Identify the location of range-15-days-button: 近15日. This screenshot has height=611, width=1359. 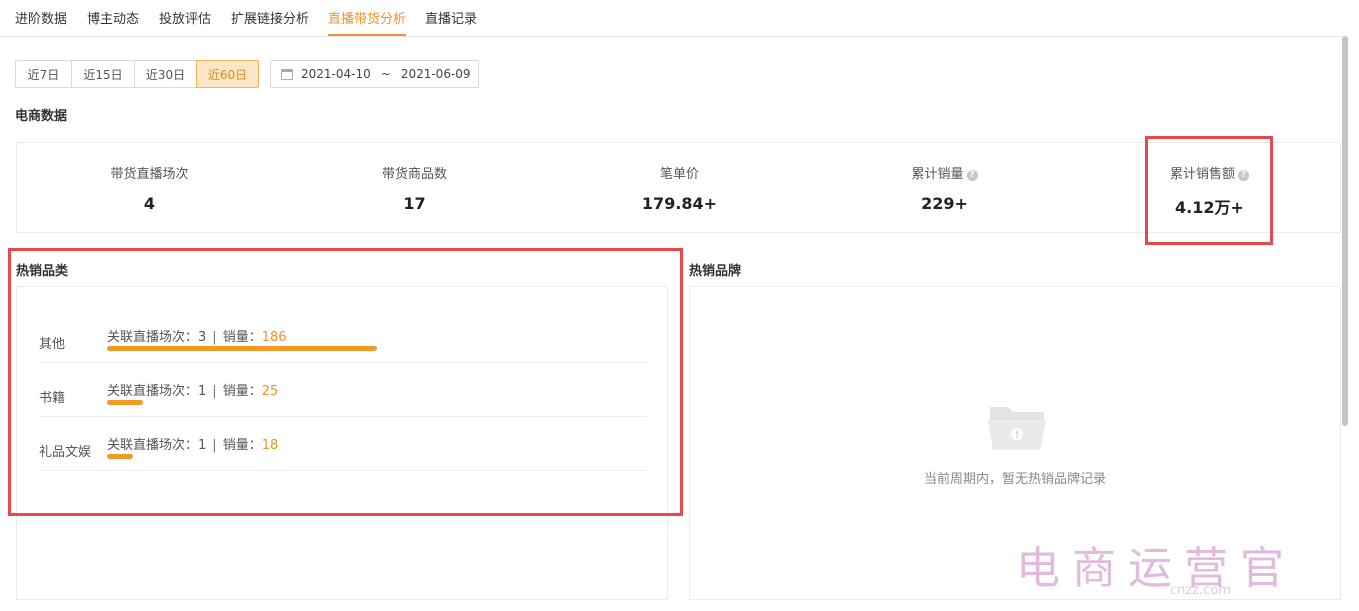
(103, 74).